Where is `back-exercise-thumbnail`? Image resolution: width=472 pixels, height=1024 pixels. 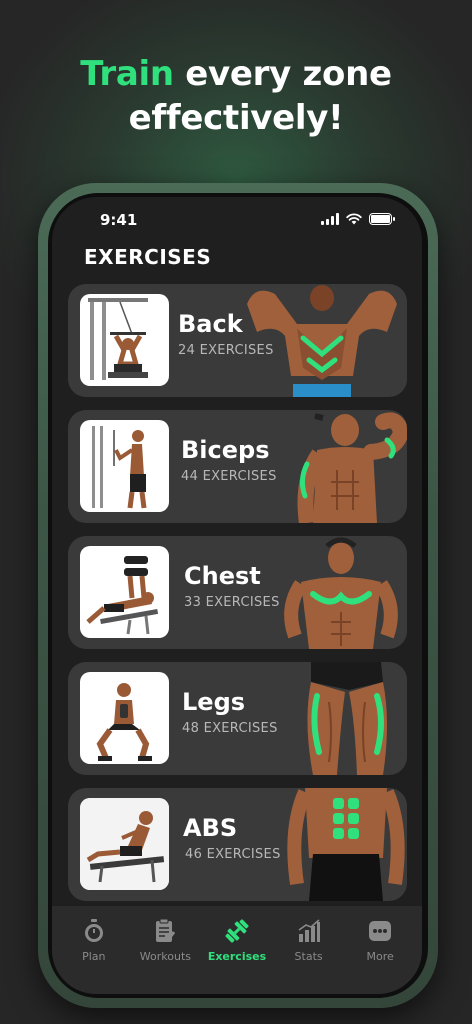 back-exercise-thumbnail is located at coordinates (124, 340).